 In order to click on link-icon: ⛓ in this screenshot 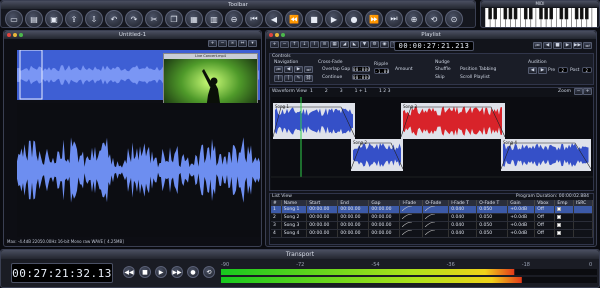, I will do `click(308, 78)`.